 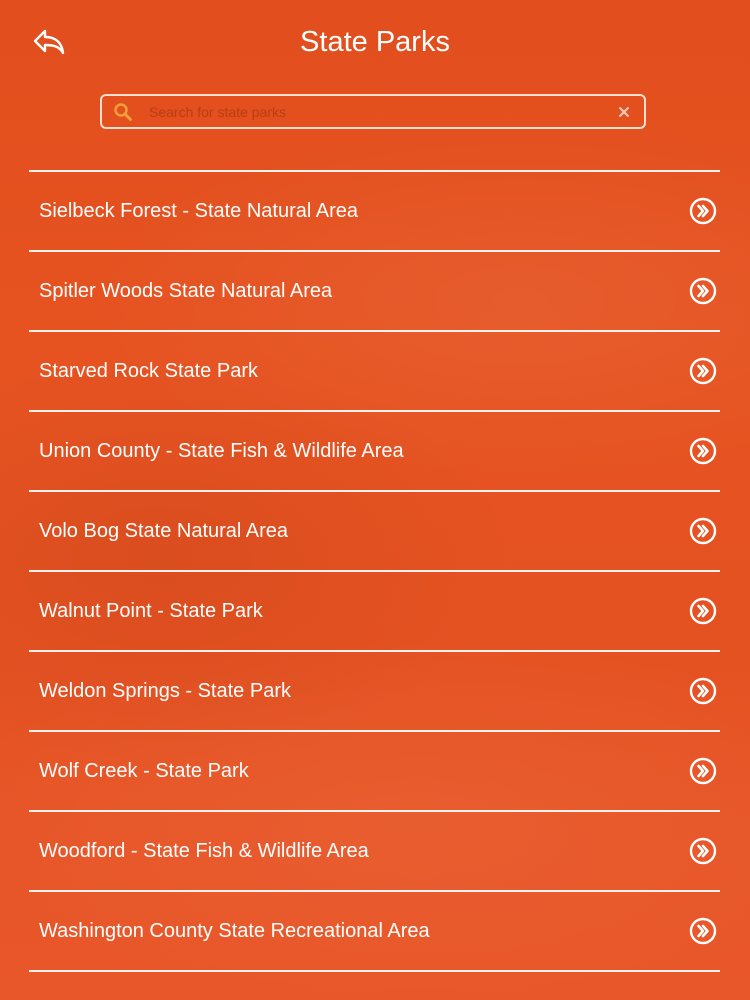 What do you see at coordinates (123, 112) in the screenshot?
I see `search-icon` at bounding box center [123, 112].